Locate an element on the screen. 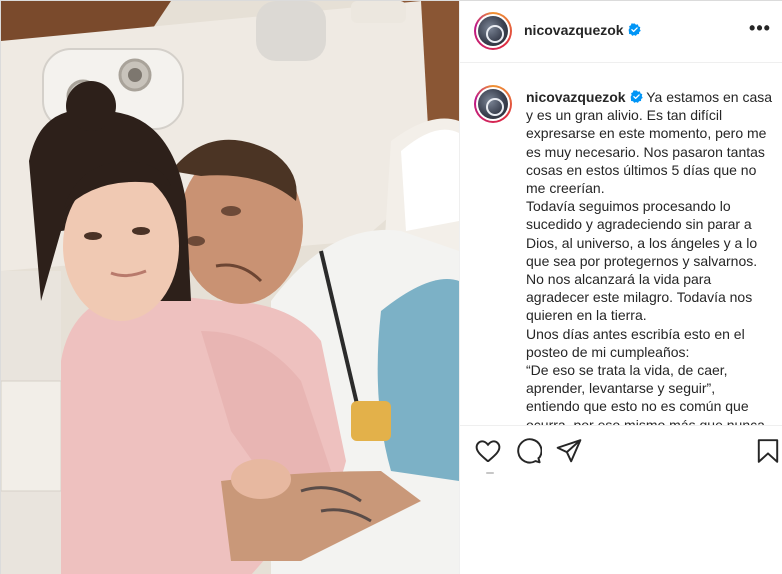 This screenshot has width=782, height=574. caption-line: y es un gran alivio. Es tan difícil is located at coordinates (624, 115).